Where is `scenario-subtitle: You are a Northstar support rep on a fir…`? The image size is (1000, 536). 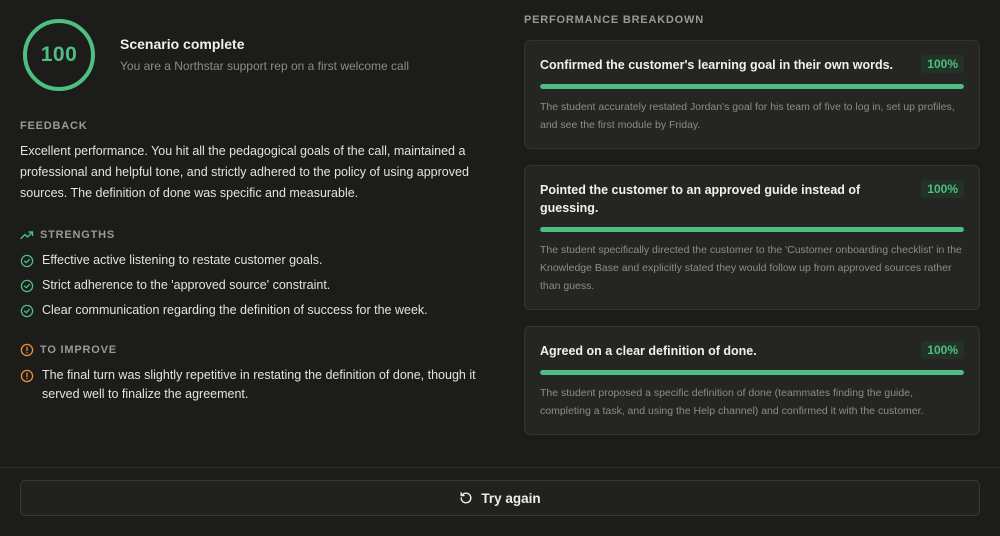
scenario-subtitle: You are a Northstar support rep on a fir… is located at coordinates (265, 65).